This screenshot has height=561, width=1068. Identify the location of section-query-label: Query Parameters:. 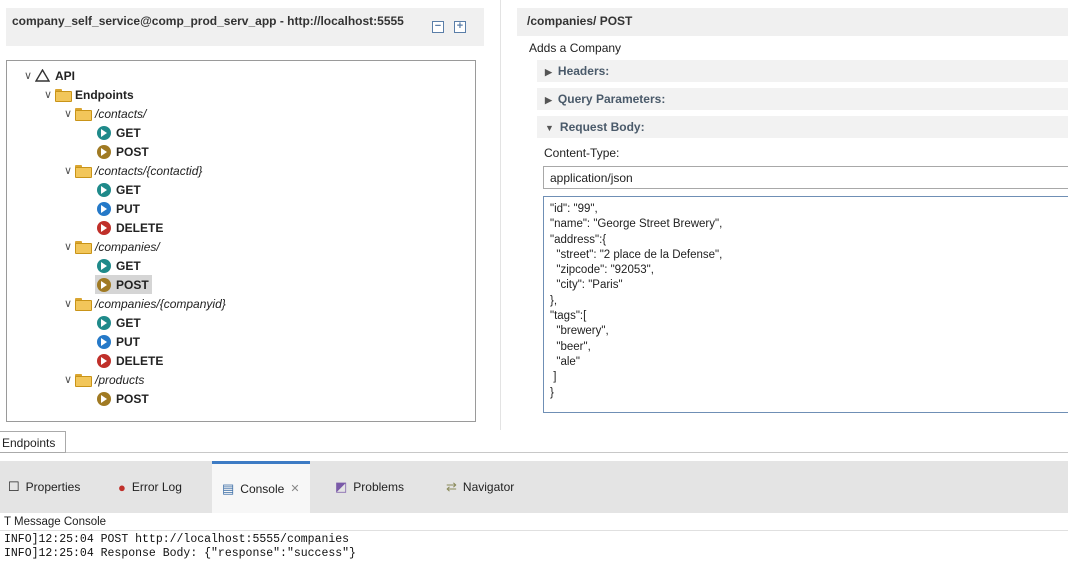
(611, 99).